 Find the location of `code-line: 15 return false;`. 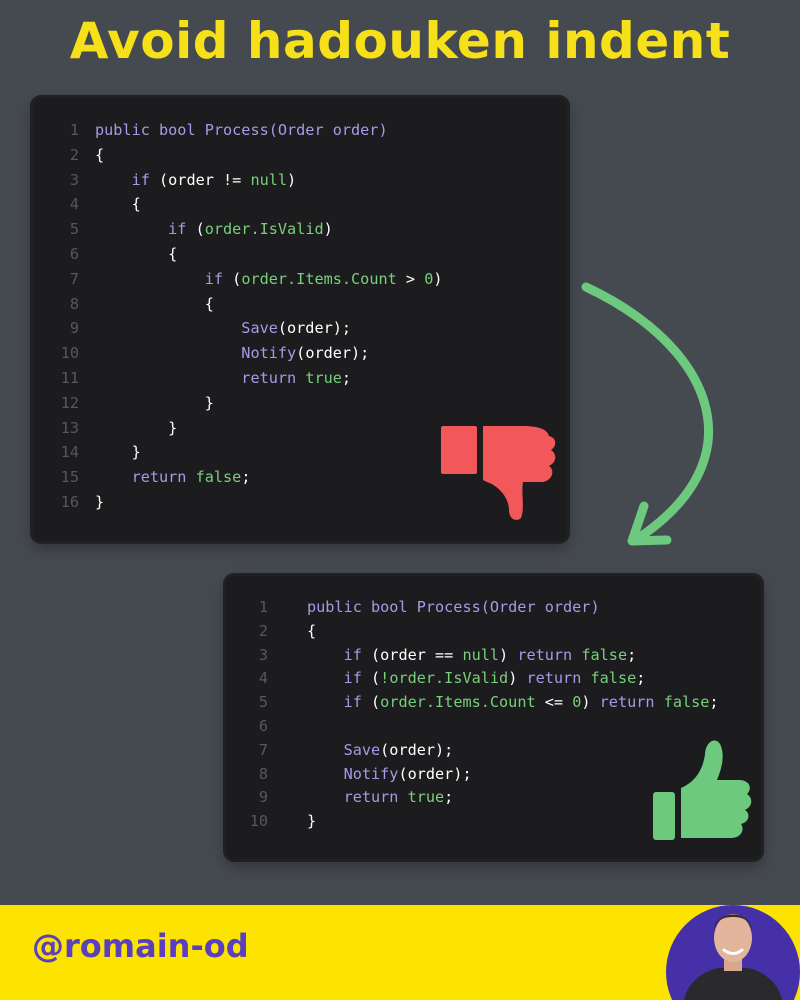

code-line: 15 return false; is located at coordinates (246, 477).